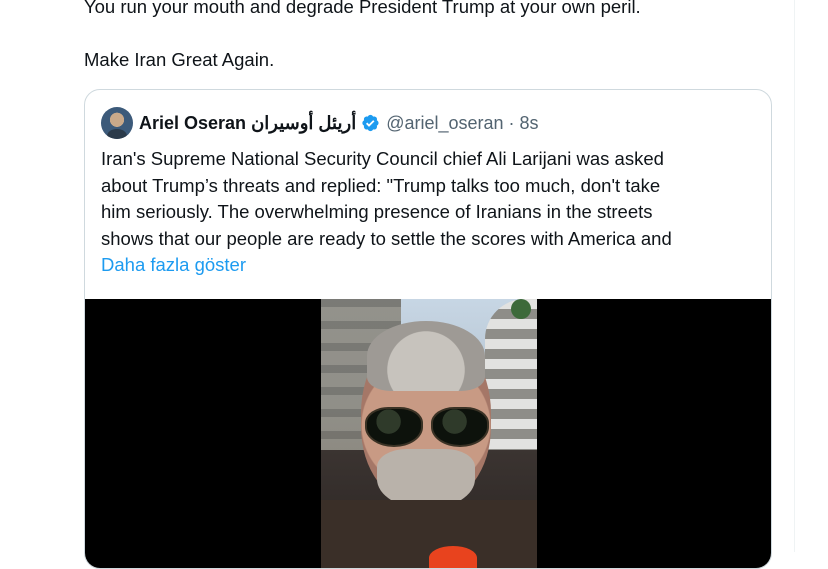  What do you see at coordinates (179, 59) in the screenshot?
I see `tweet-text-line: Make Iran Great Again.` at bounding box center [179, 59].